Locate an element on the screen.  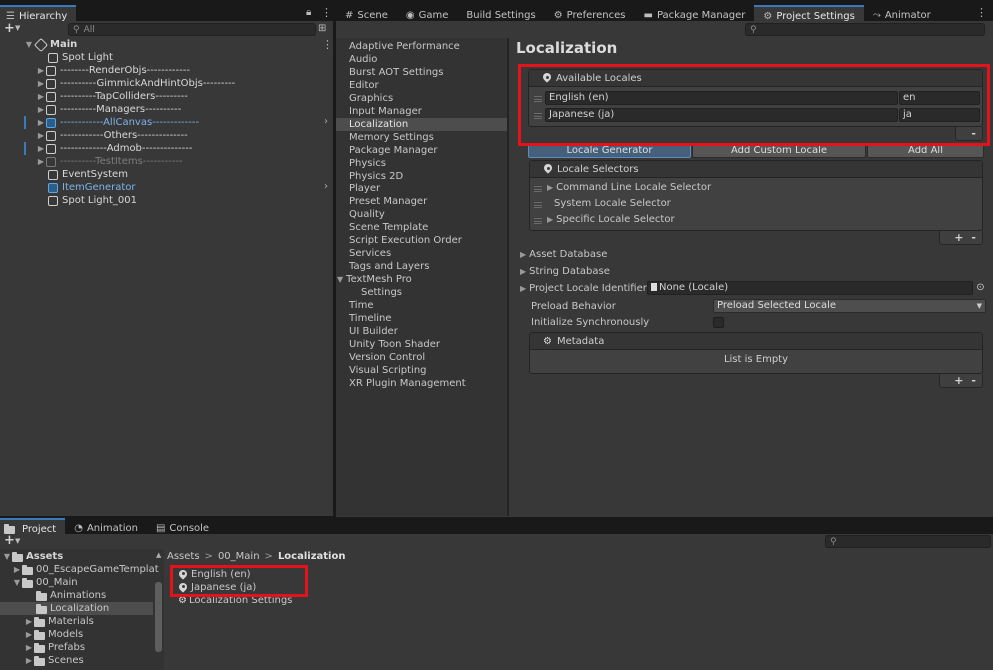
settings-item-physics-2d: Physics 2D is located at coordinates (376, 176).